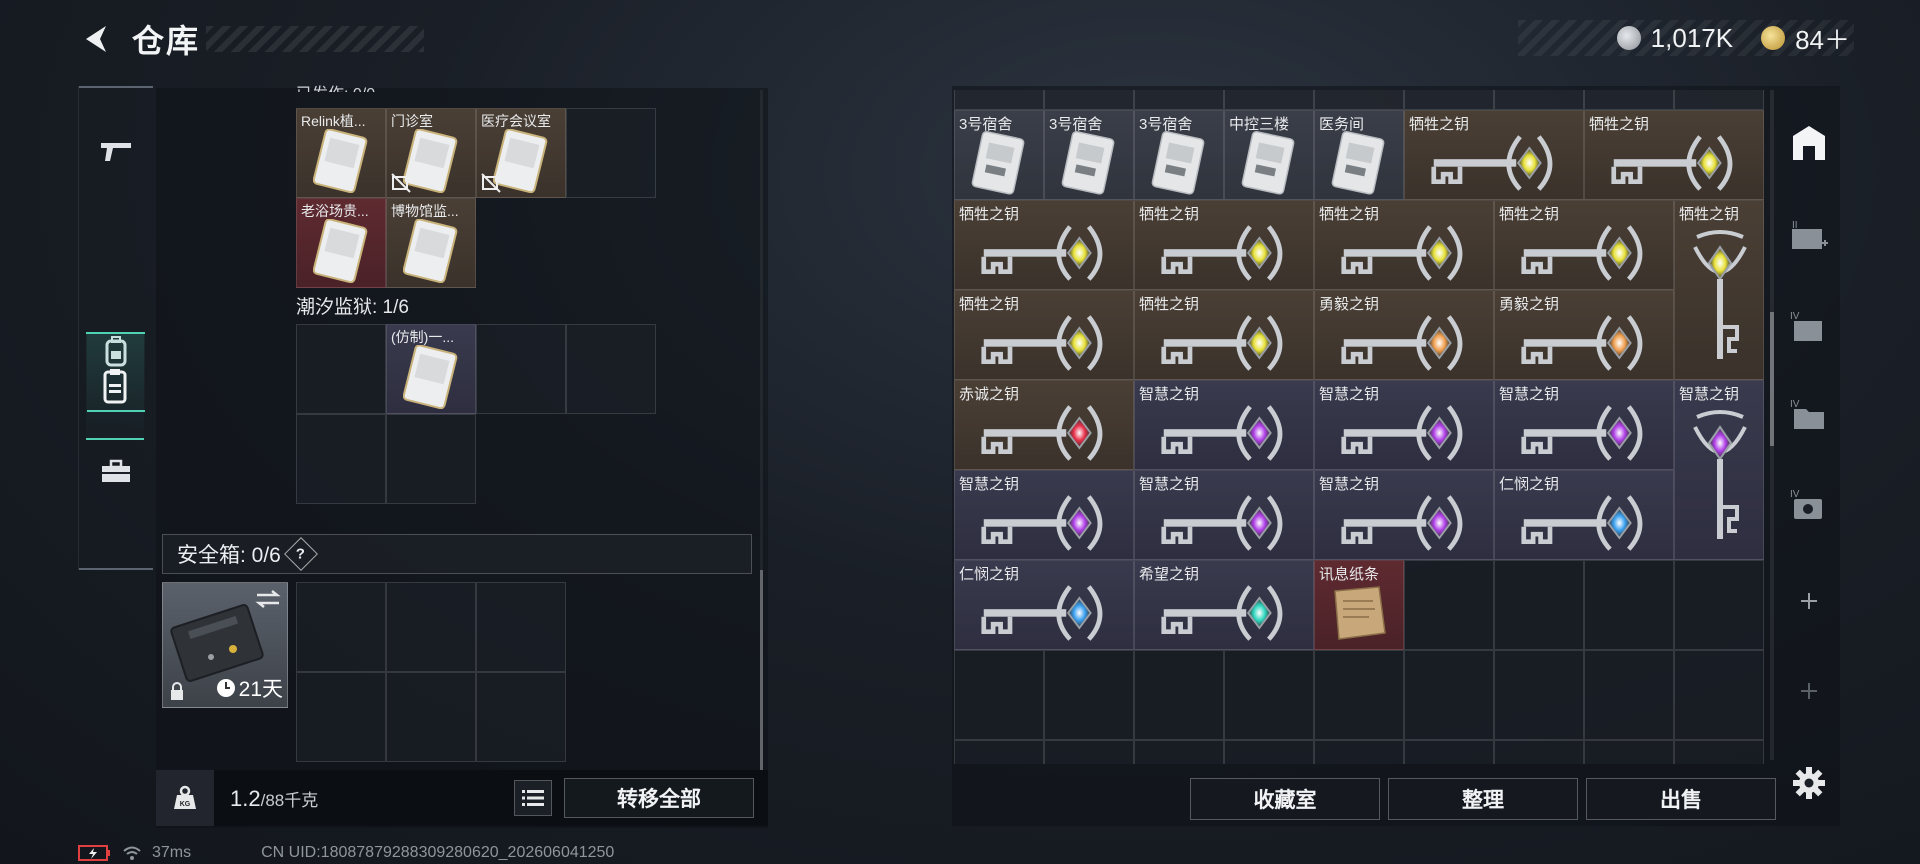 The image size is (1920, 864). I want to click on organize-button: 整理, so click(1483, 799).